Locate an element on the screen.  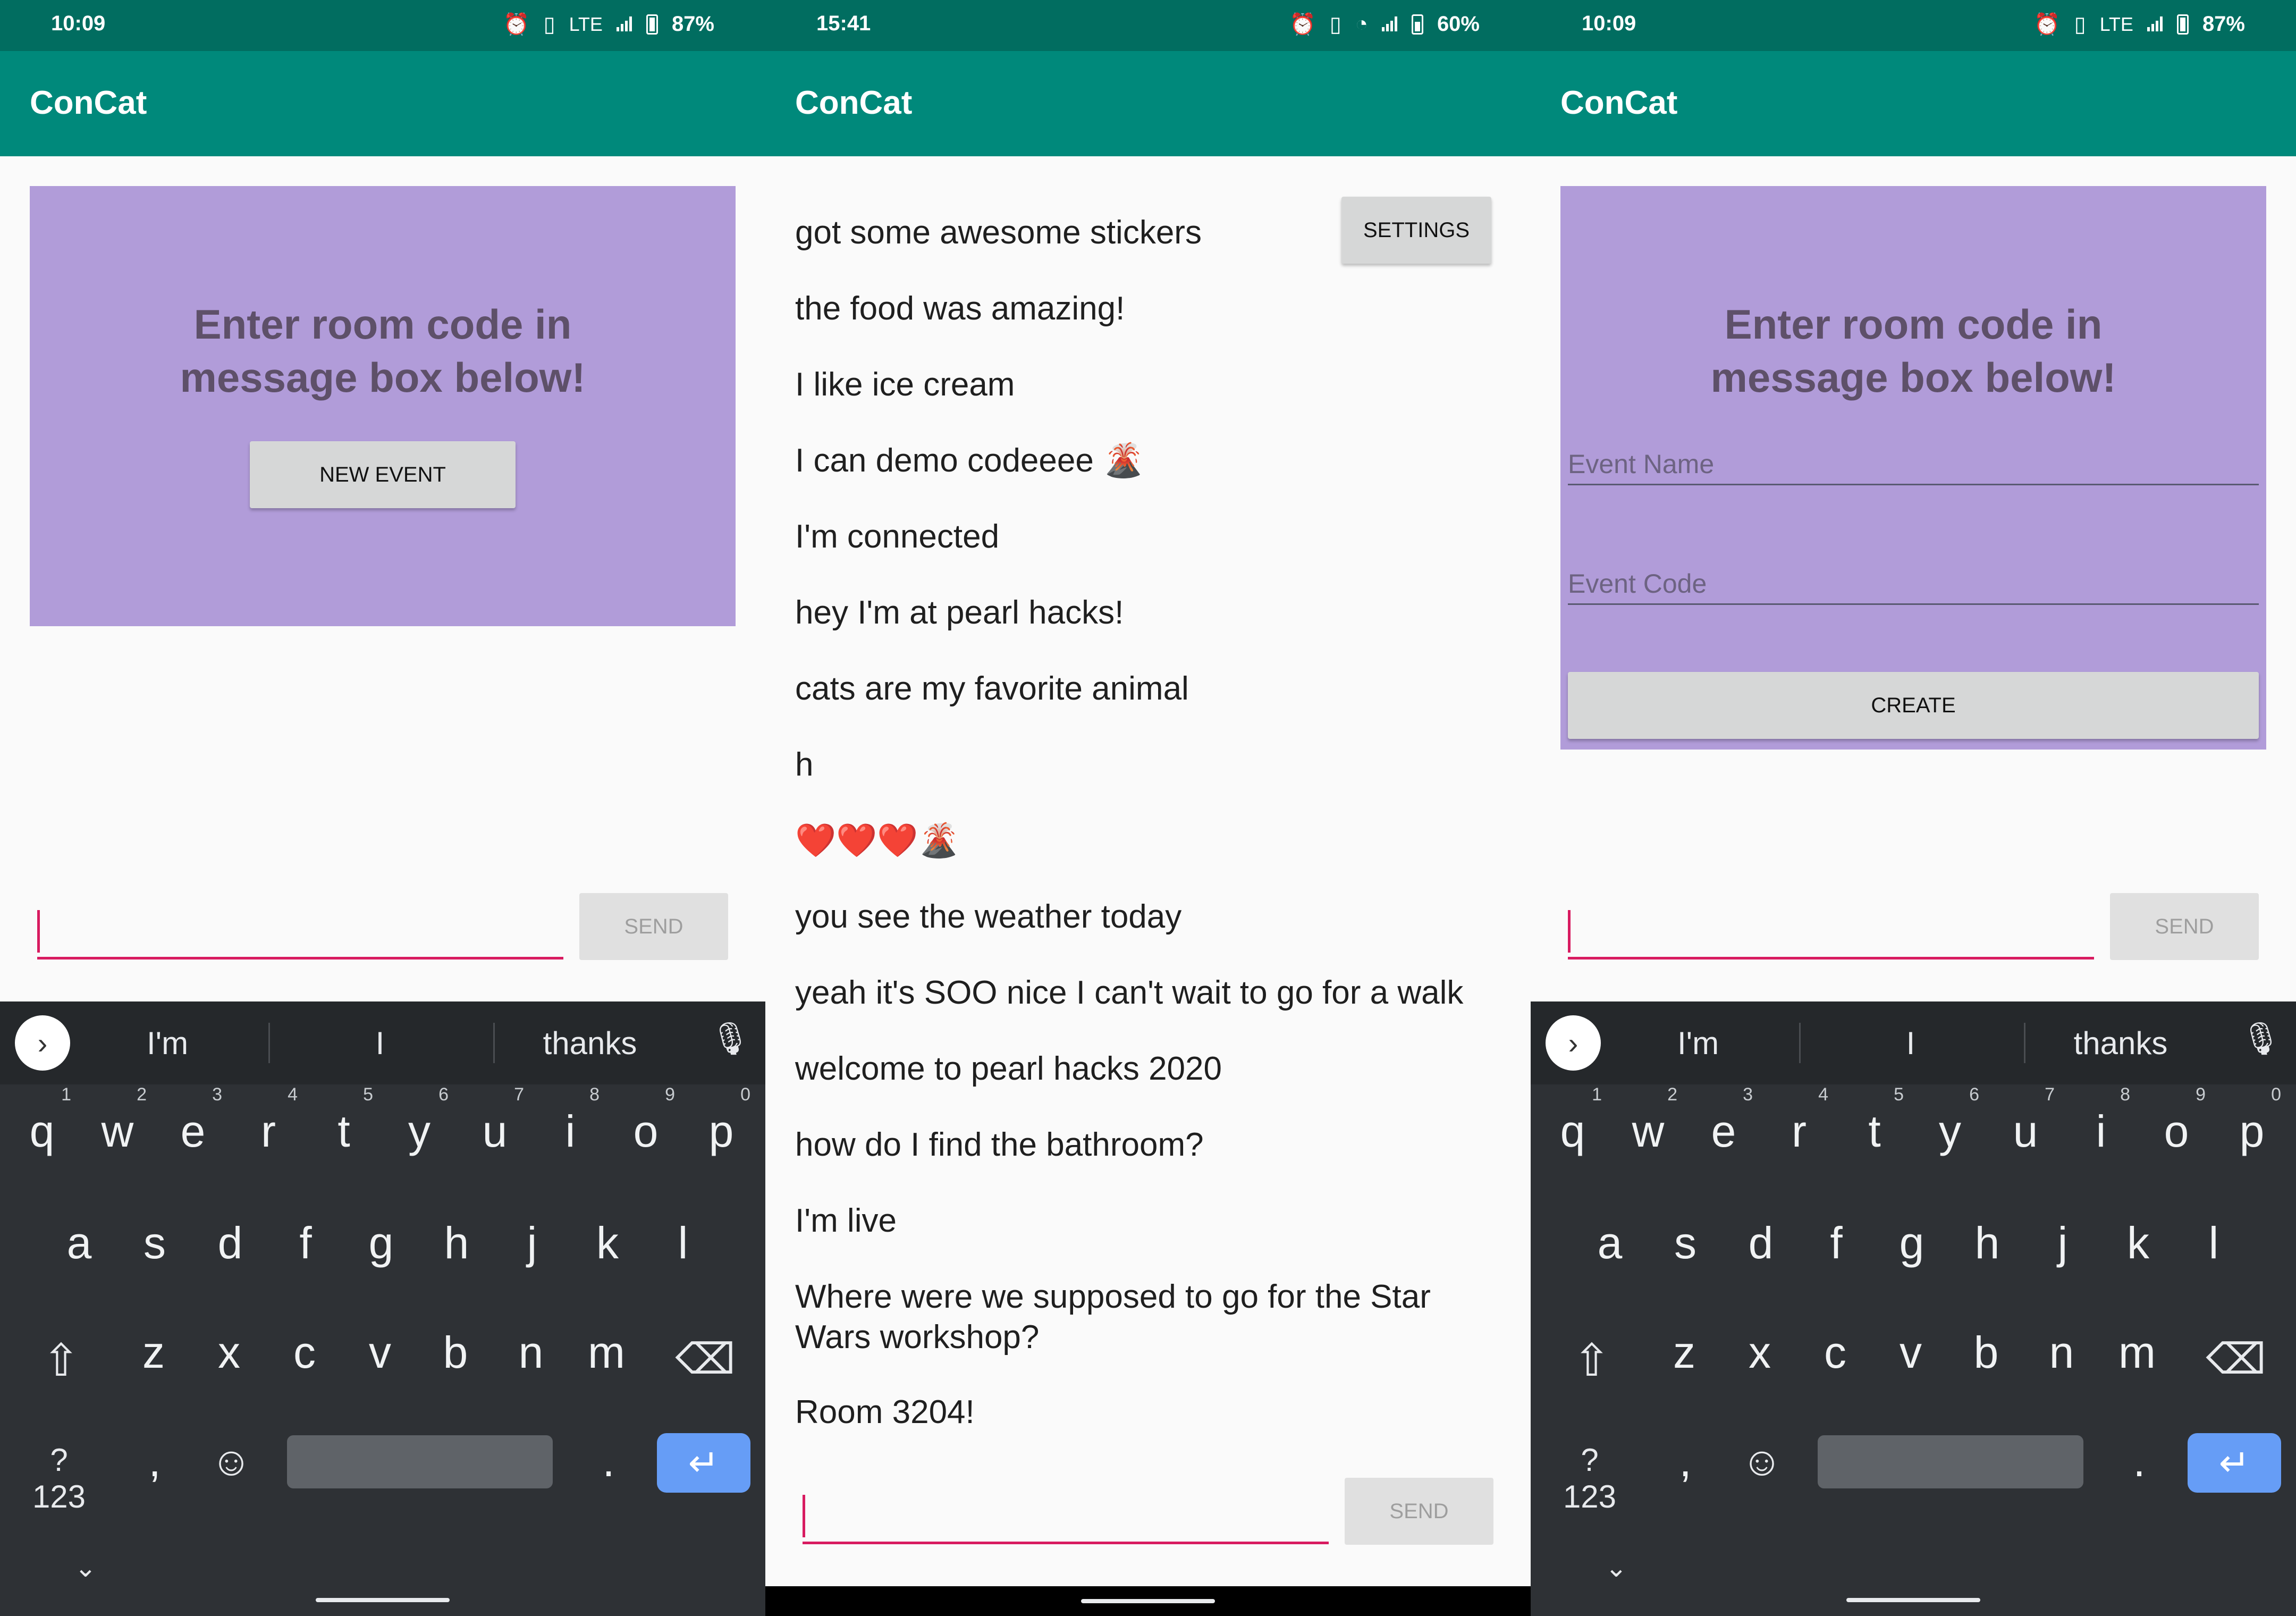
message-item: Room 3204! is located at coordinates (885, 1412).